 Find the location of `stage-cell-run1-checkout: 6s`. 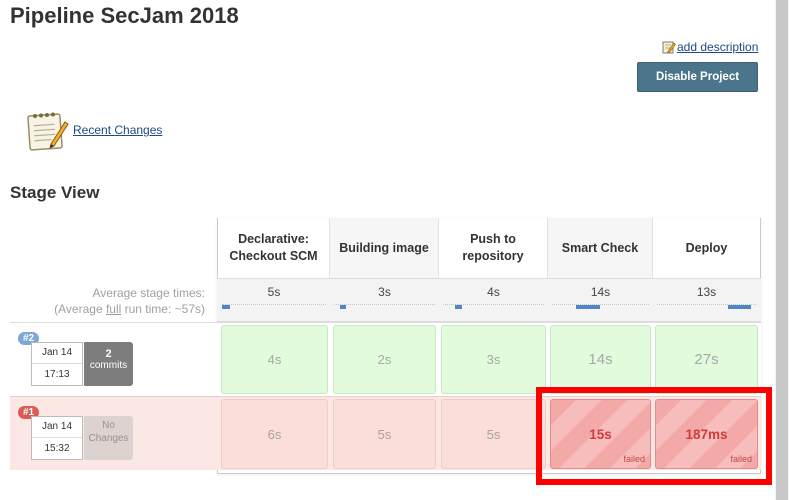

stage-cell-run1-checkout: 6s is located at coordinates (274, 434).